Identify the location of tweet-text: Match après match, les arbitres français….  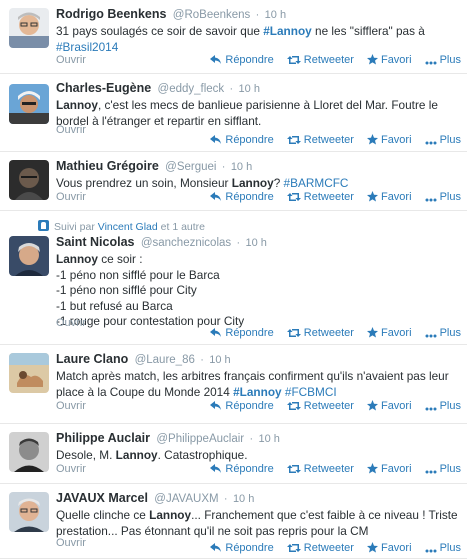
(252, 384).